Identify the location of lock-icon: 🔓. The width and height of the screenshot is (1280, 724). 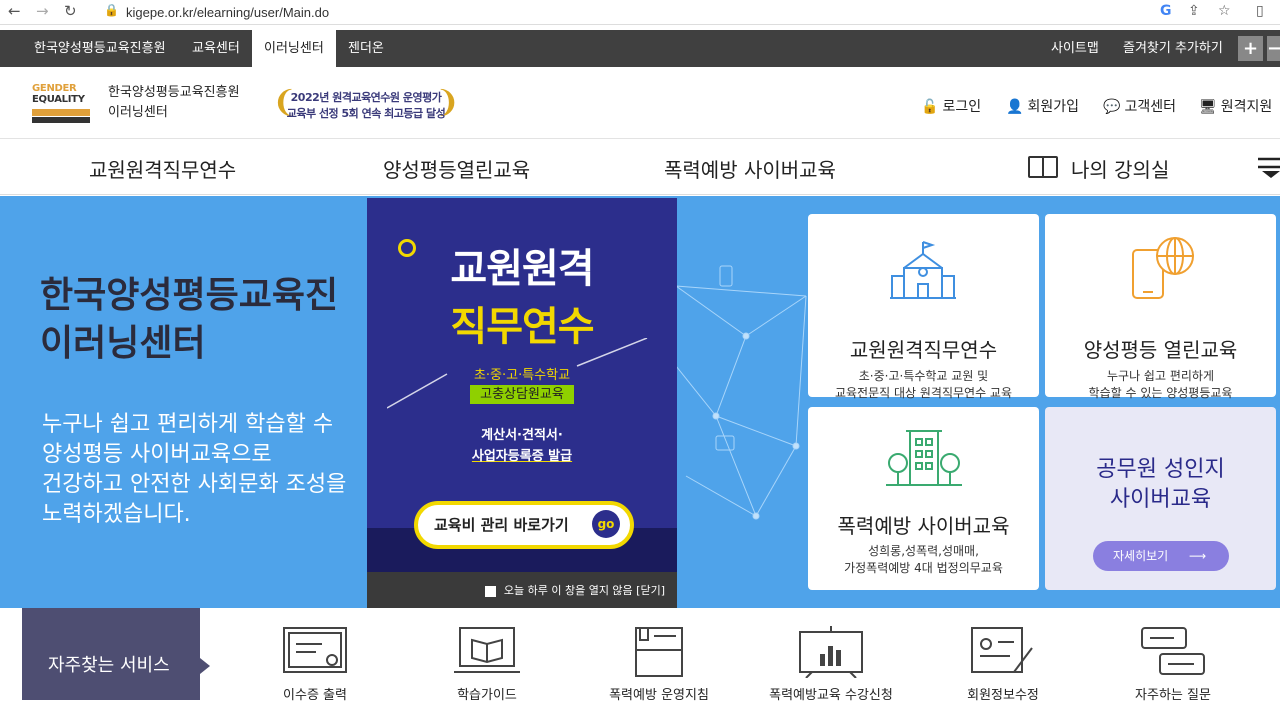
(930, 107).